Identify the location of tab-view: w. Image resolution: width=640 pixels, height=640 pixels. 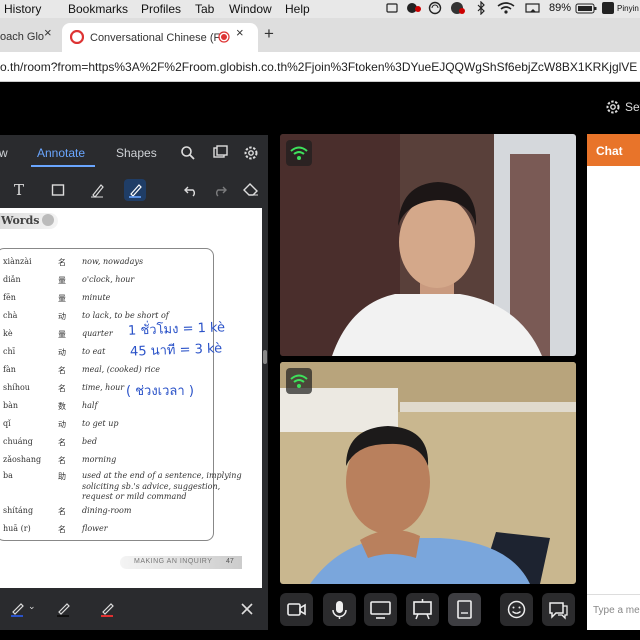
(4, 153).